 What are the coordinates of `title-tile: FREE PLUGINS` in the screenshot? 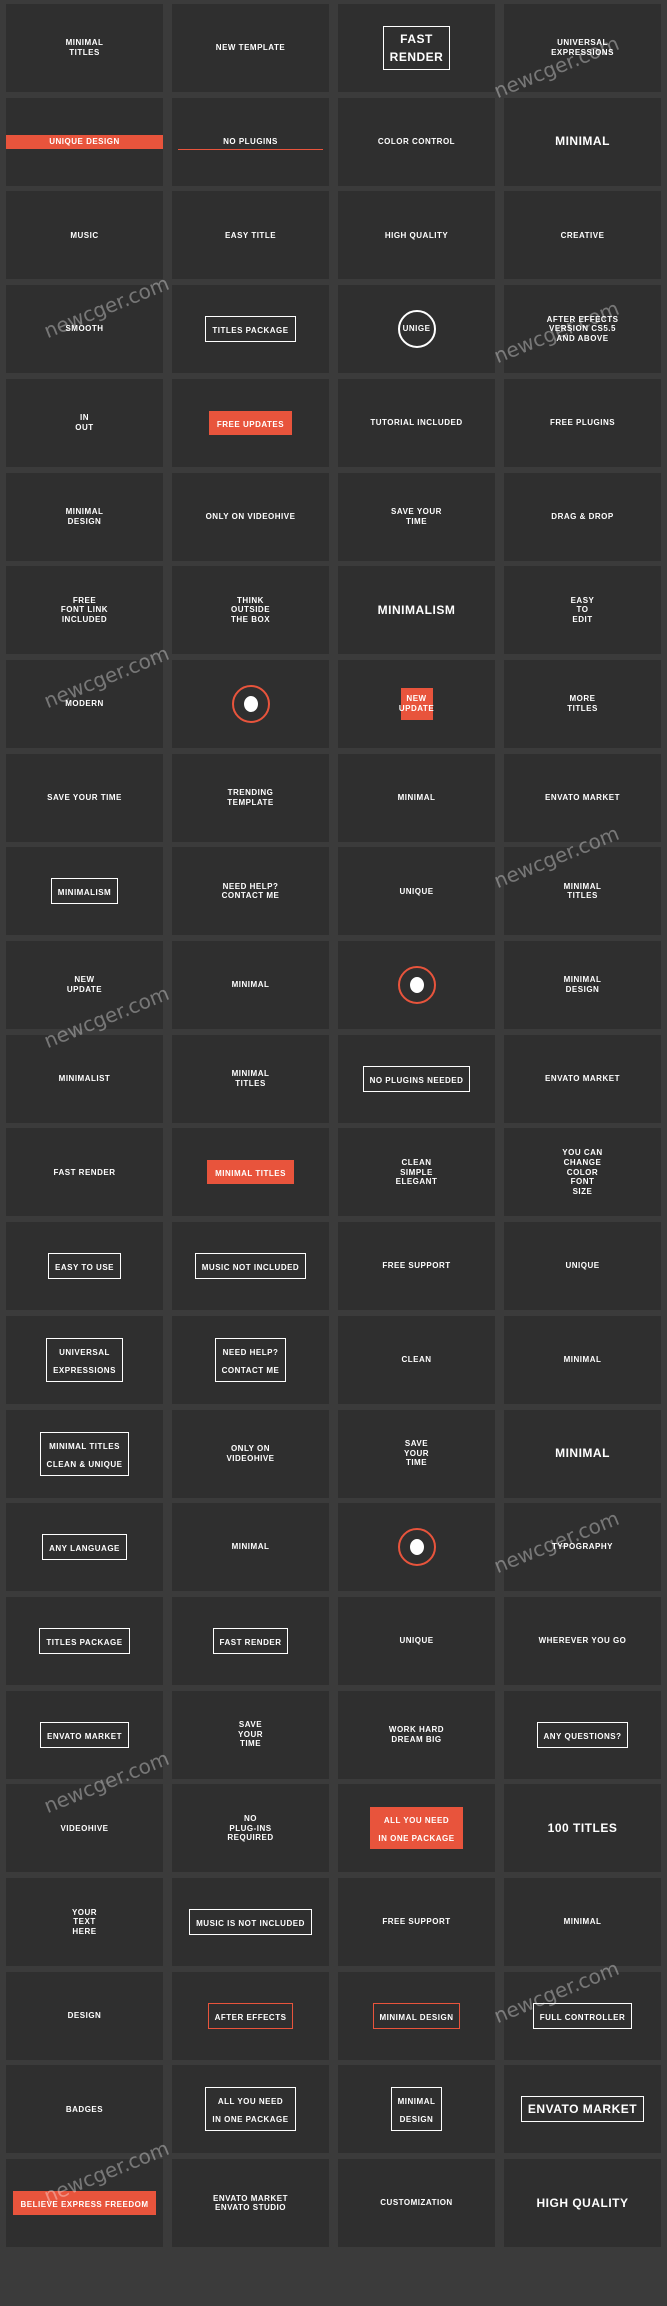 It's located at (582, 422).